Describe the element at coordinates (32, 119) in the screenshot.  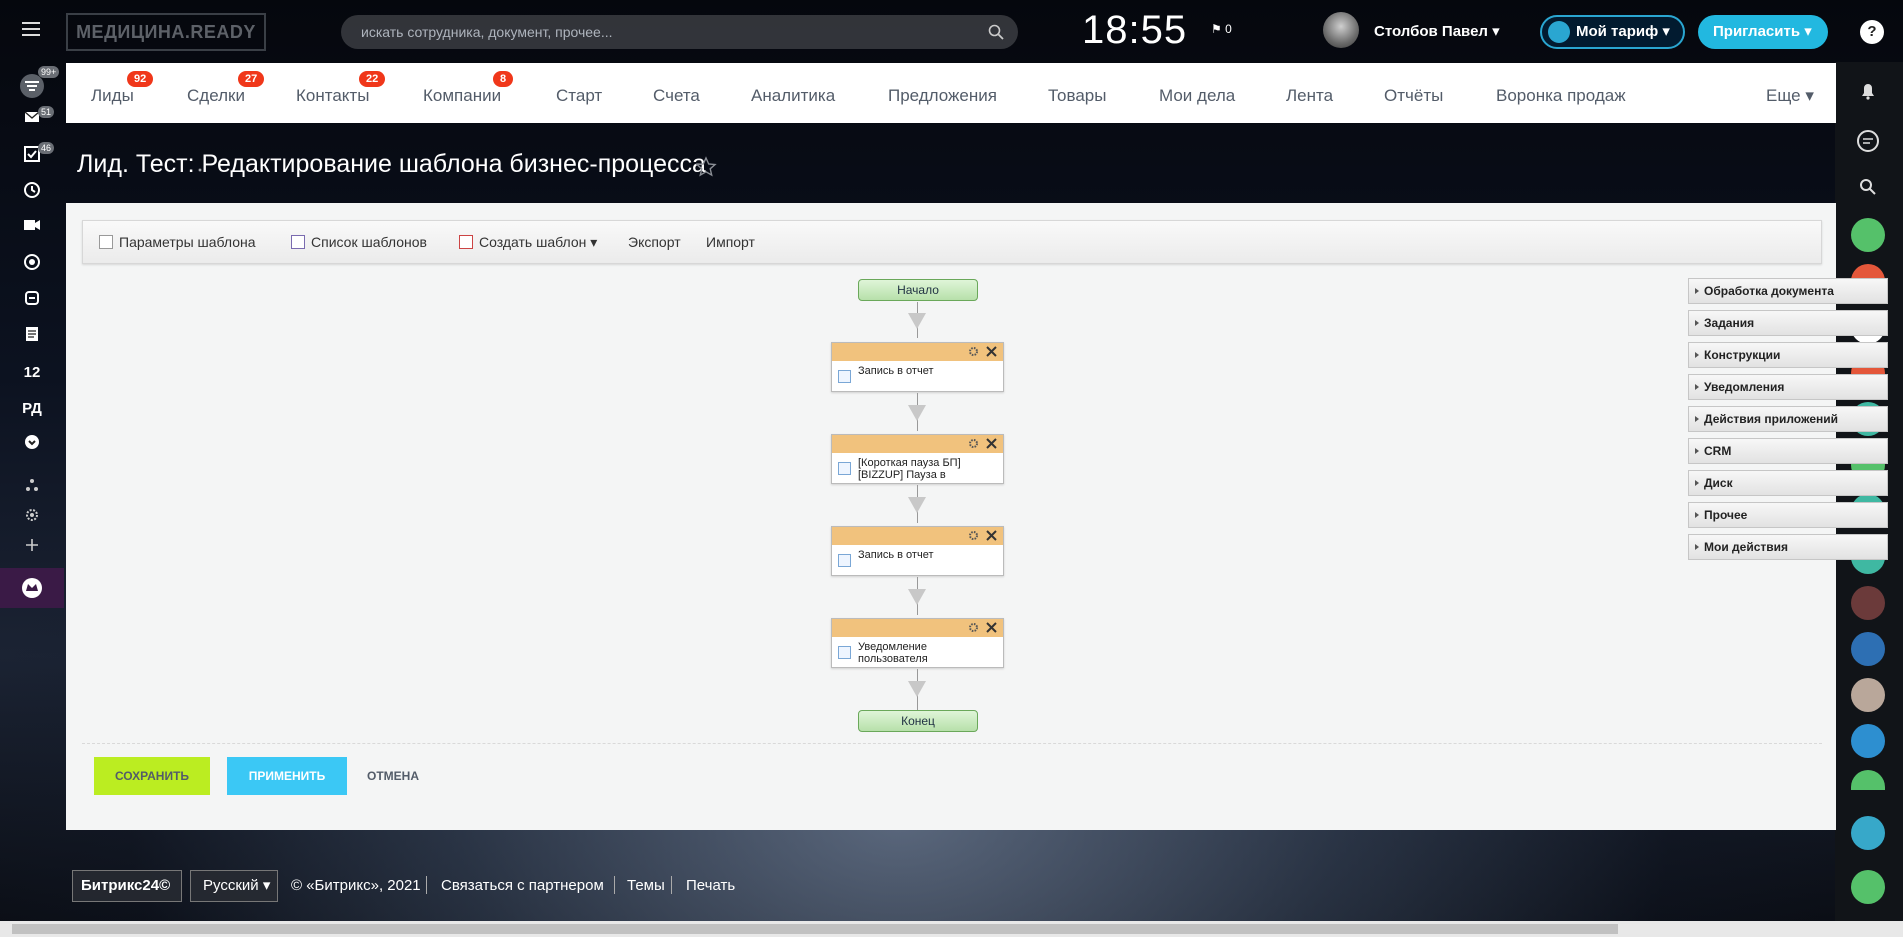
I see `mail-icon: 51` at that location.